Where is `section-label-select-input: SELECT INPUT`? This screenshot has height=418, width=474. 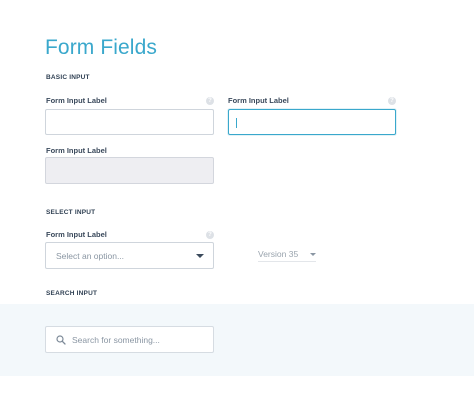 section-label-select-input: SELECT INPUT is located at coordinates (71, 212).